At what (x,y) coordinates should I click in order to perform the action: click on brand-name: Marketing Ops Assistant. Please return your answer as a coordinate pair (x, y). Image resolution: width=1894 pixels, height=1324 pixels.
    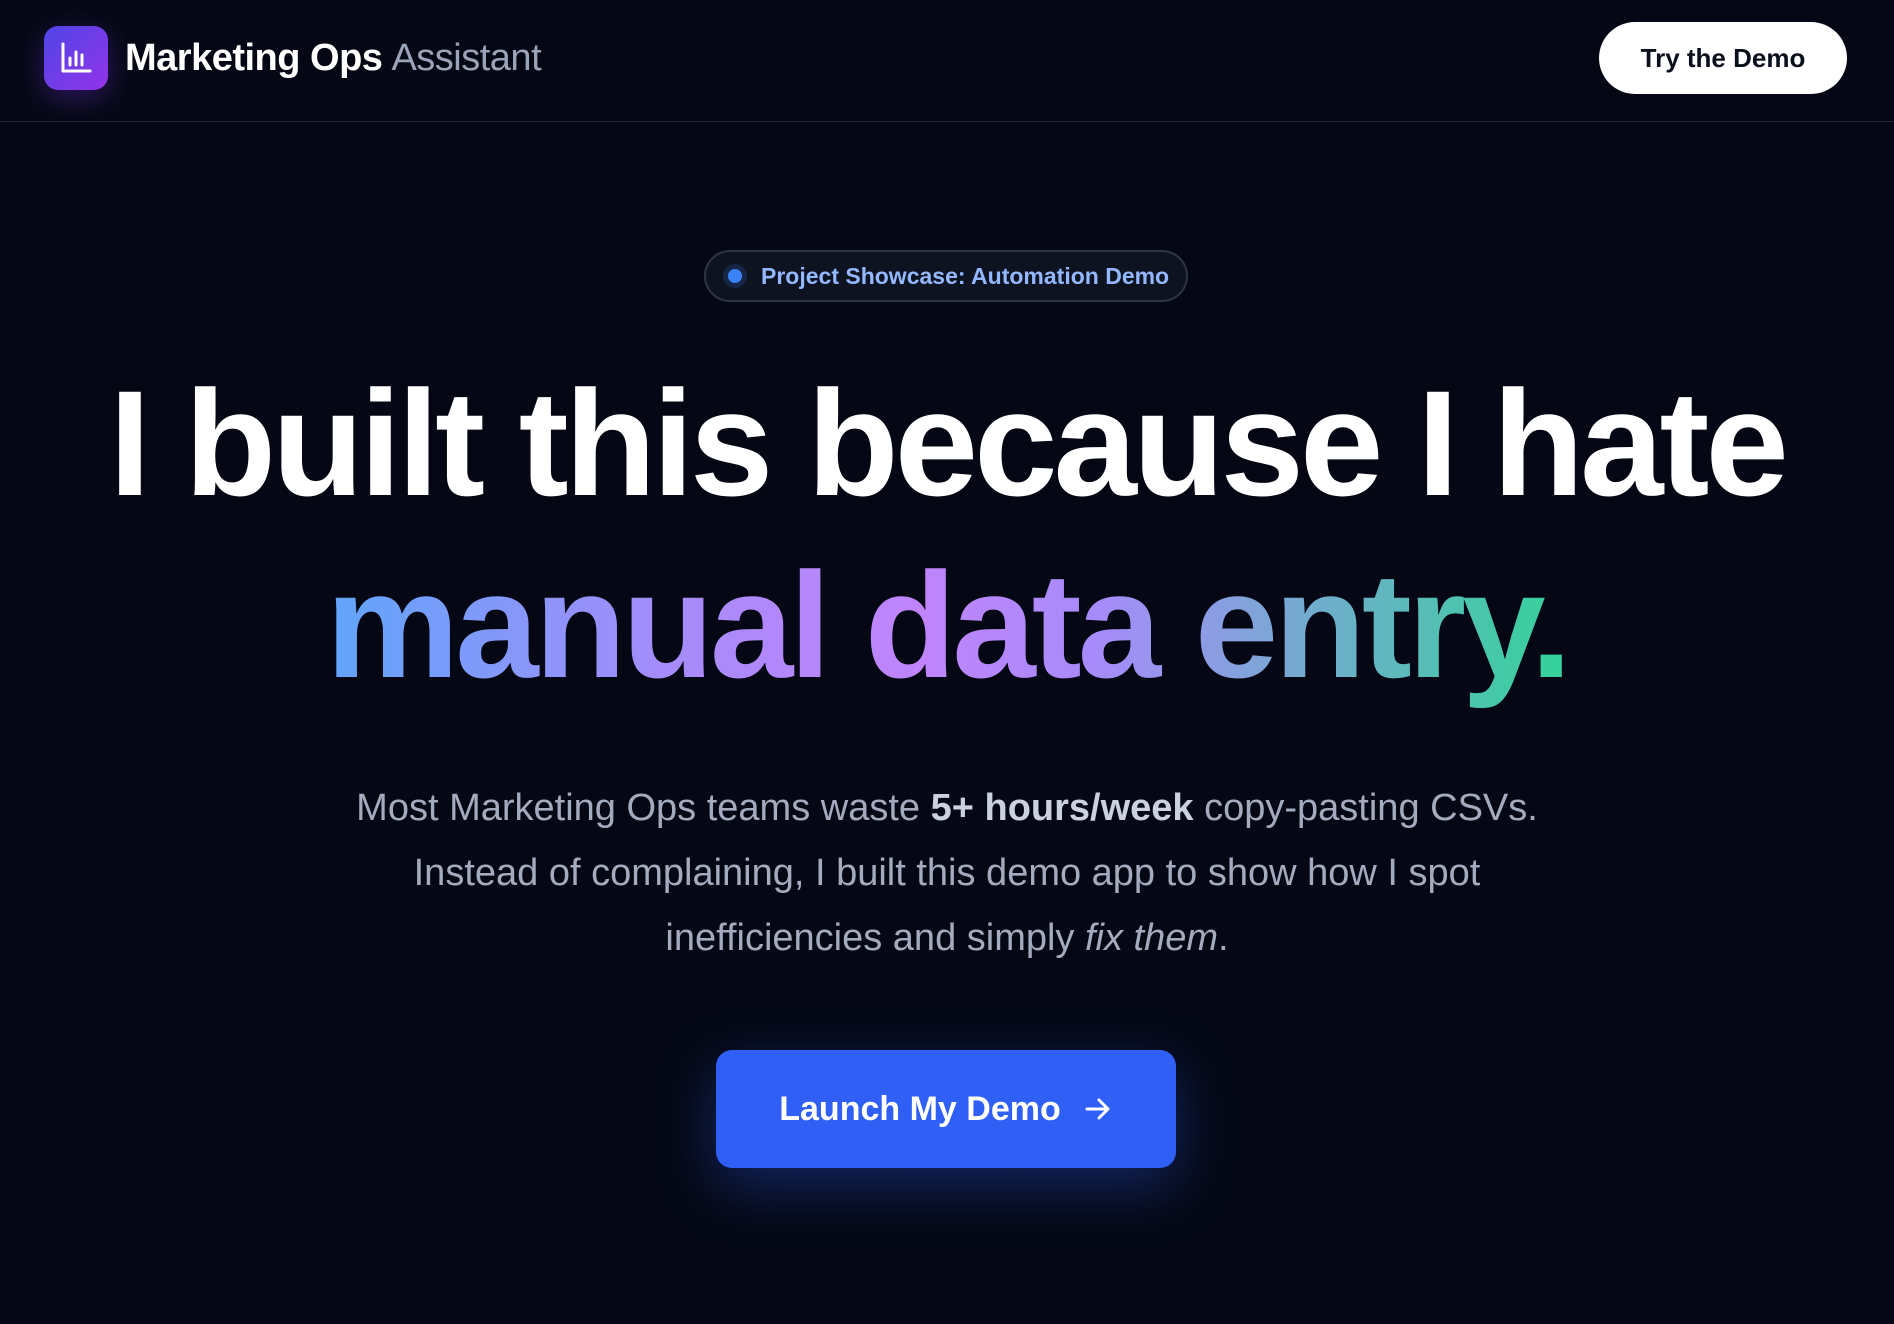
    Looking at the image, I should click on (333, 58).